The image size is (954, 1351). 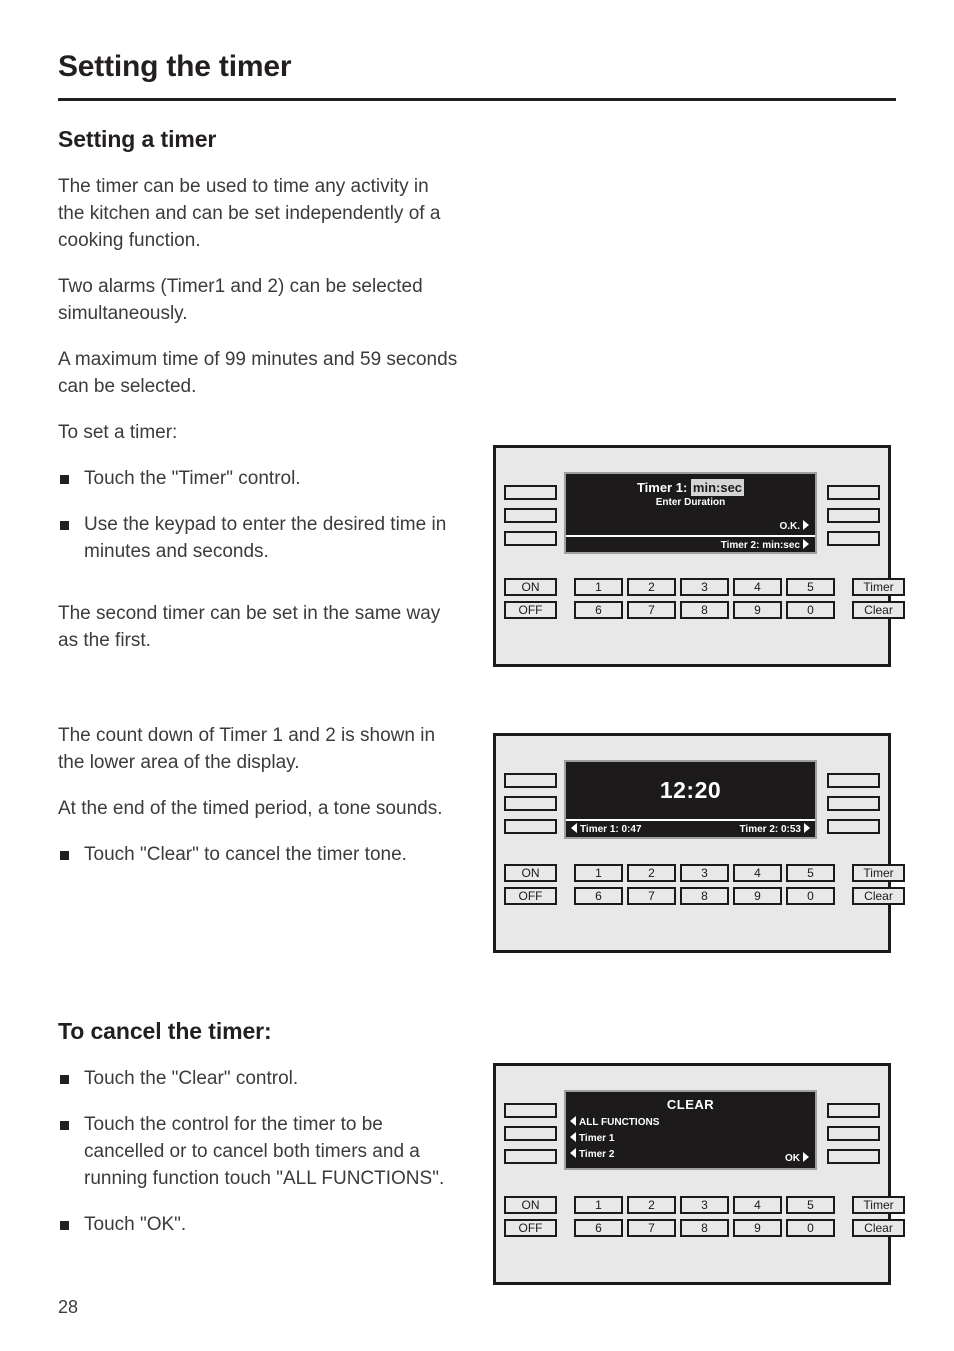 What do you see at coordinates (611, 829) in the screenshot?
I see `timer-1-label: Timer 1: 0:47` at bounding box center [611, 829].